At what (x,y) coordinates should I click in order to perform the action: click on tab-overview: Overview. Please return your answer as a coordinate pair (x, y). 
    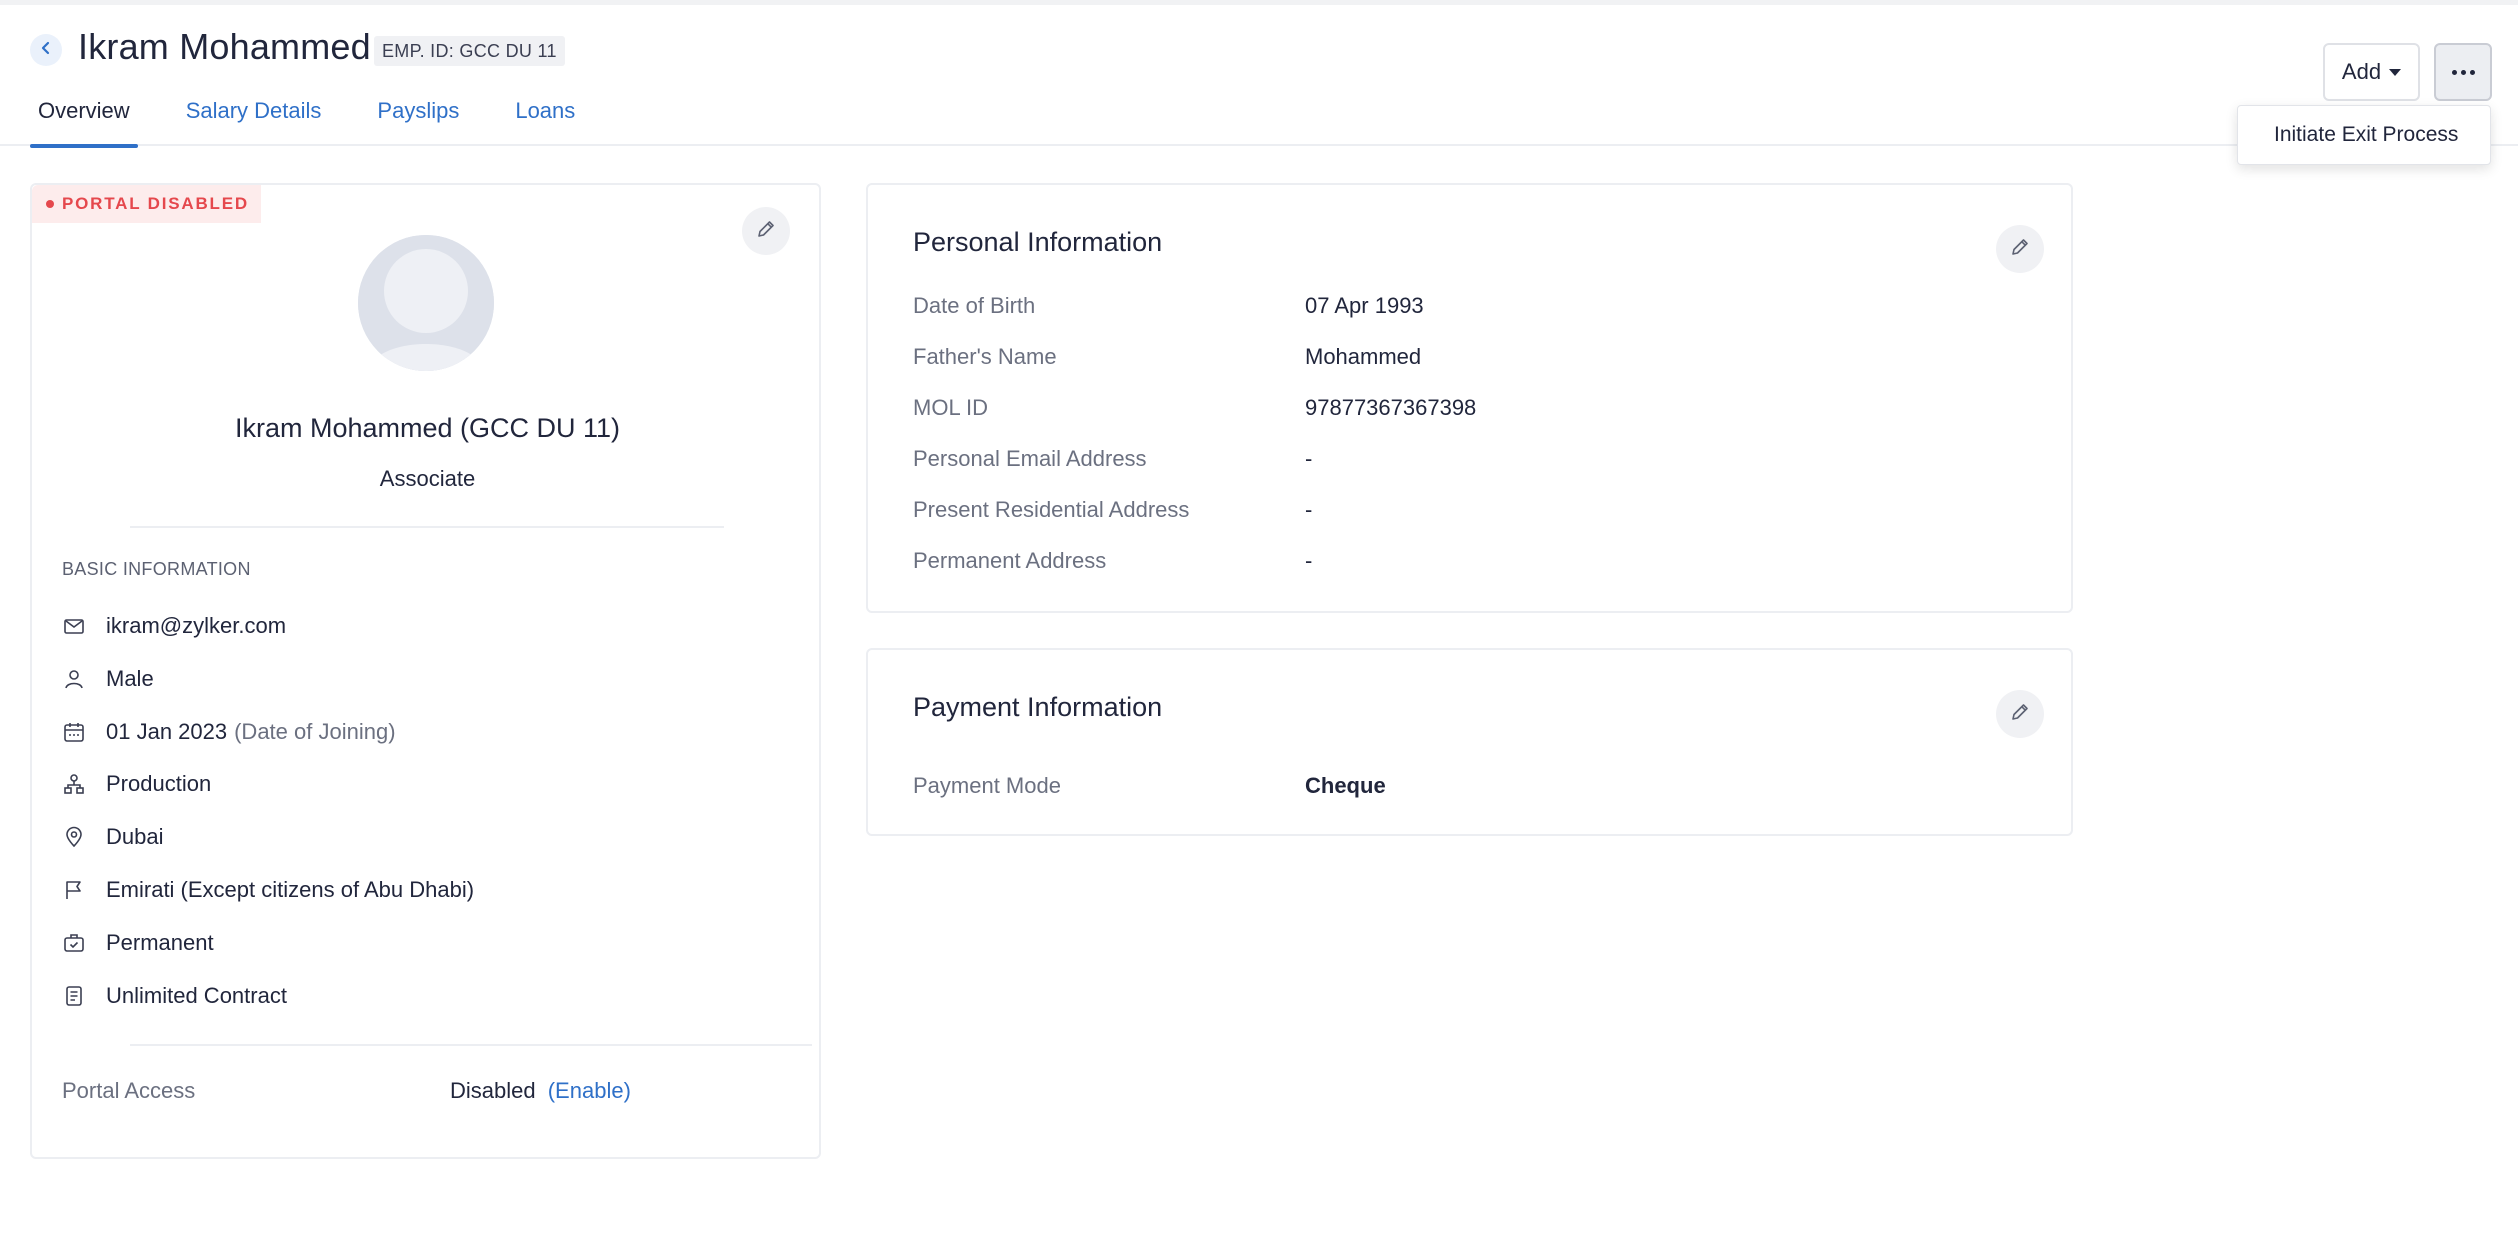
    Looking at the image, I should click on (84, 123).